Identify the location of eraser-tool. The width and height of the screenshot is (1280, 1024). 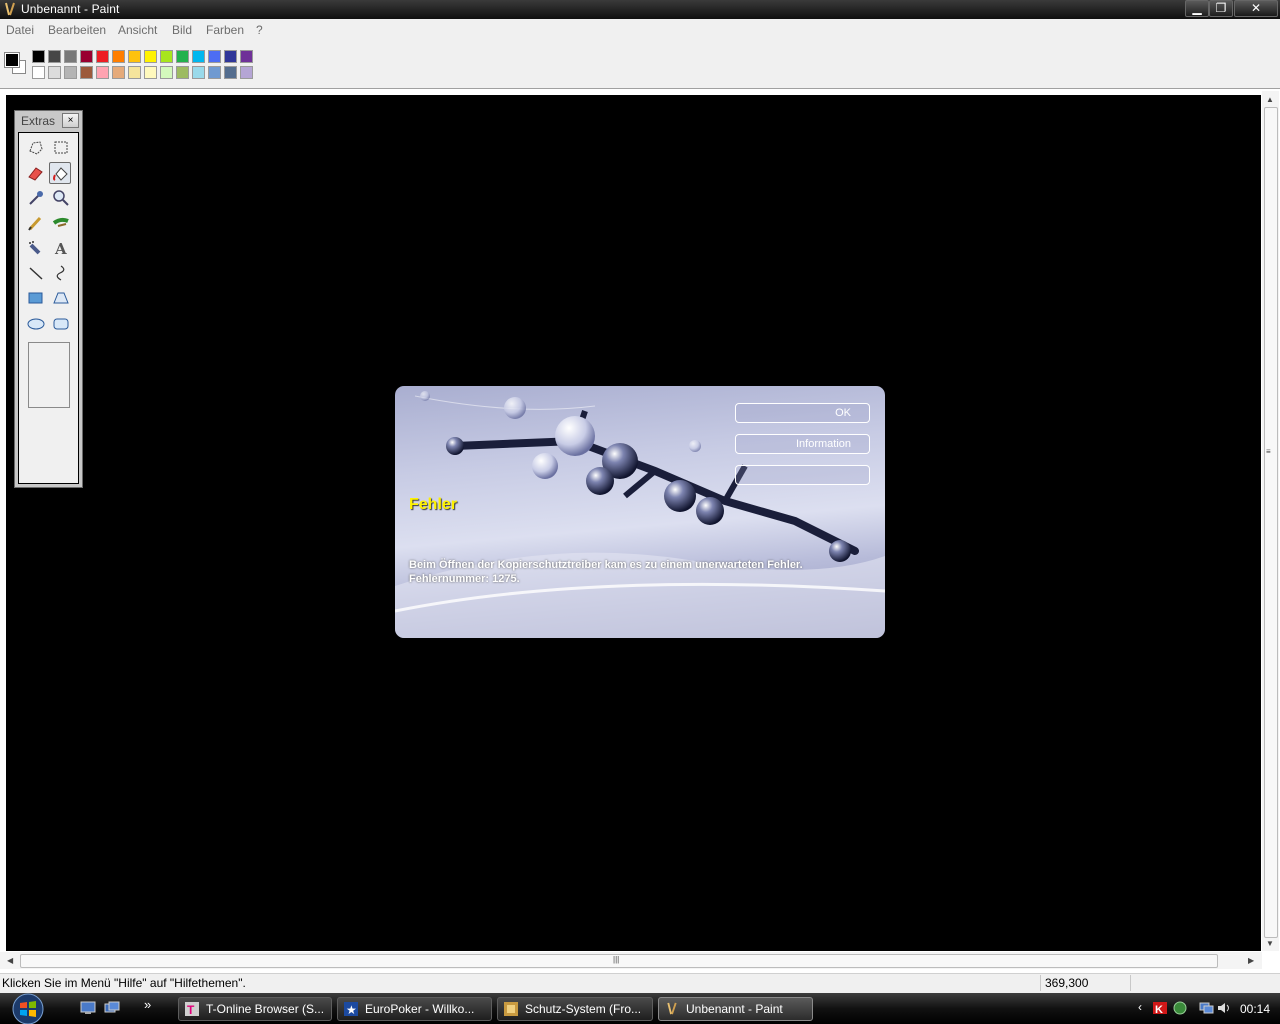
(36, 173).